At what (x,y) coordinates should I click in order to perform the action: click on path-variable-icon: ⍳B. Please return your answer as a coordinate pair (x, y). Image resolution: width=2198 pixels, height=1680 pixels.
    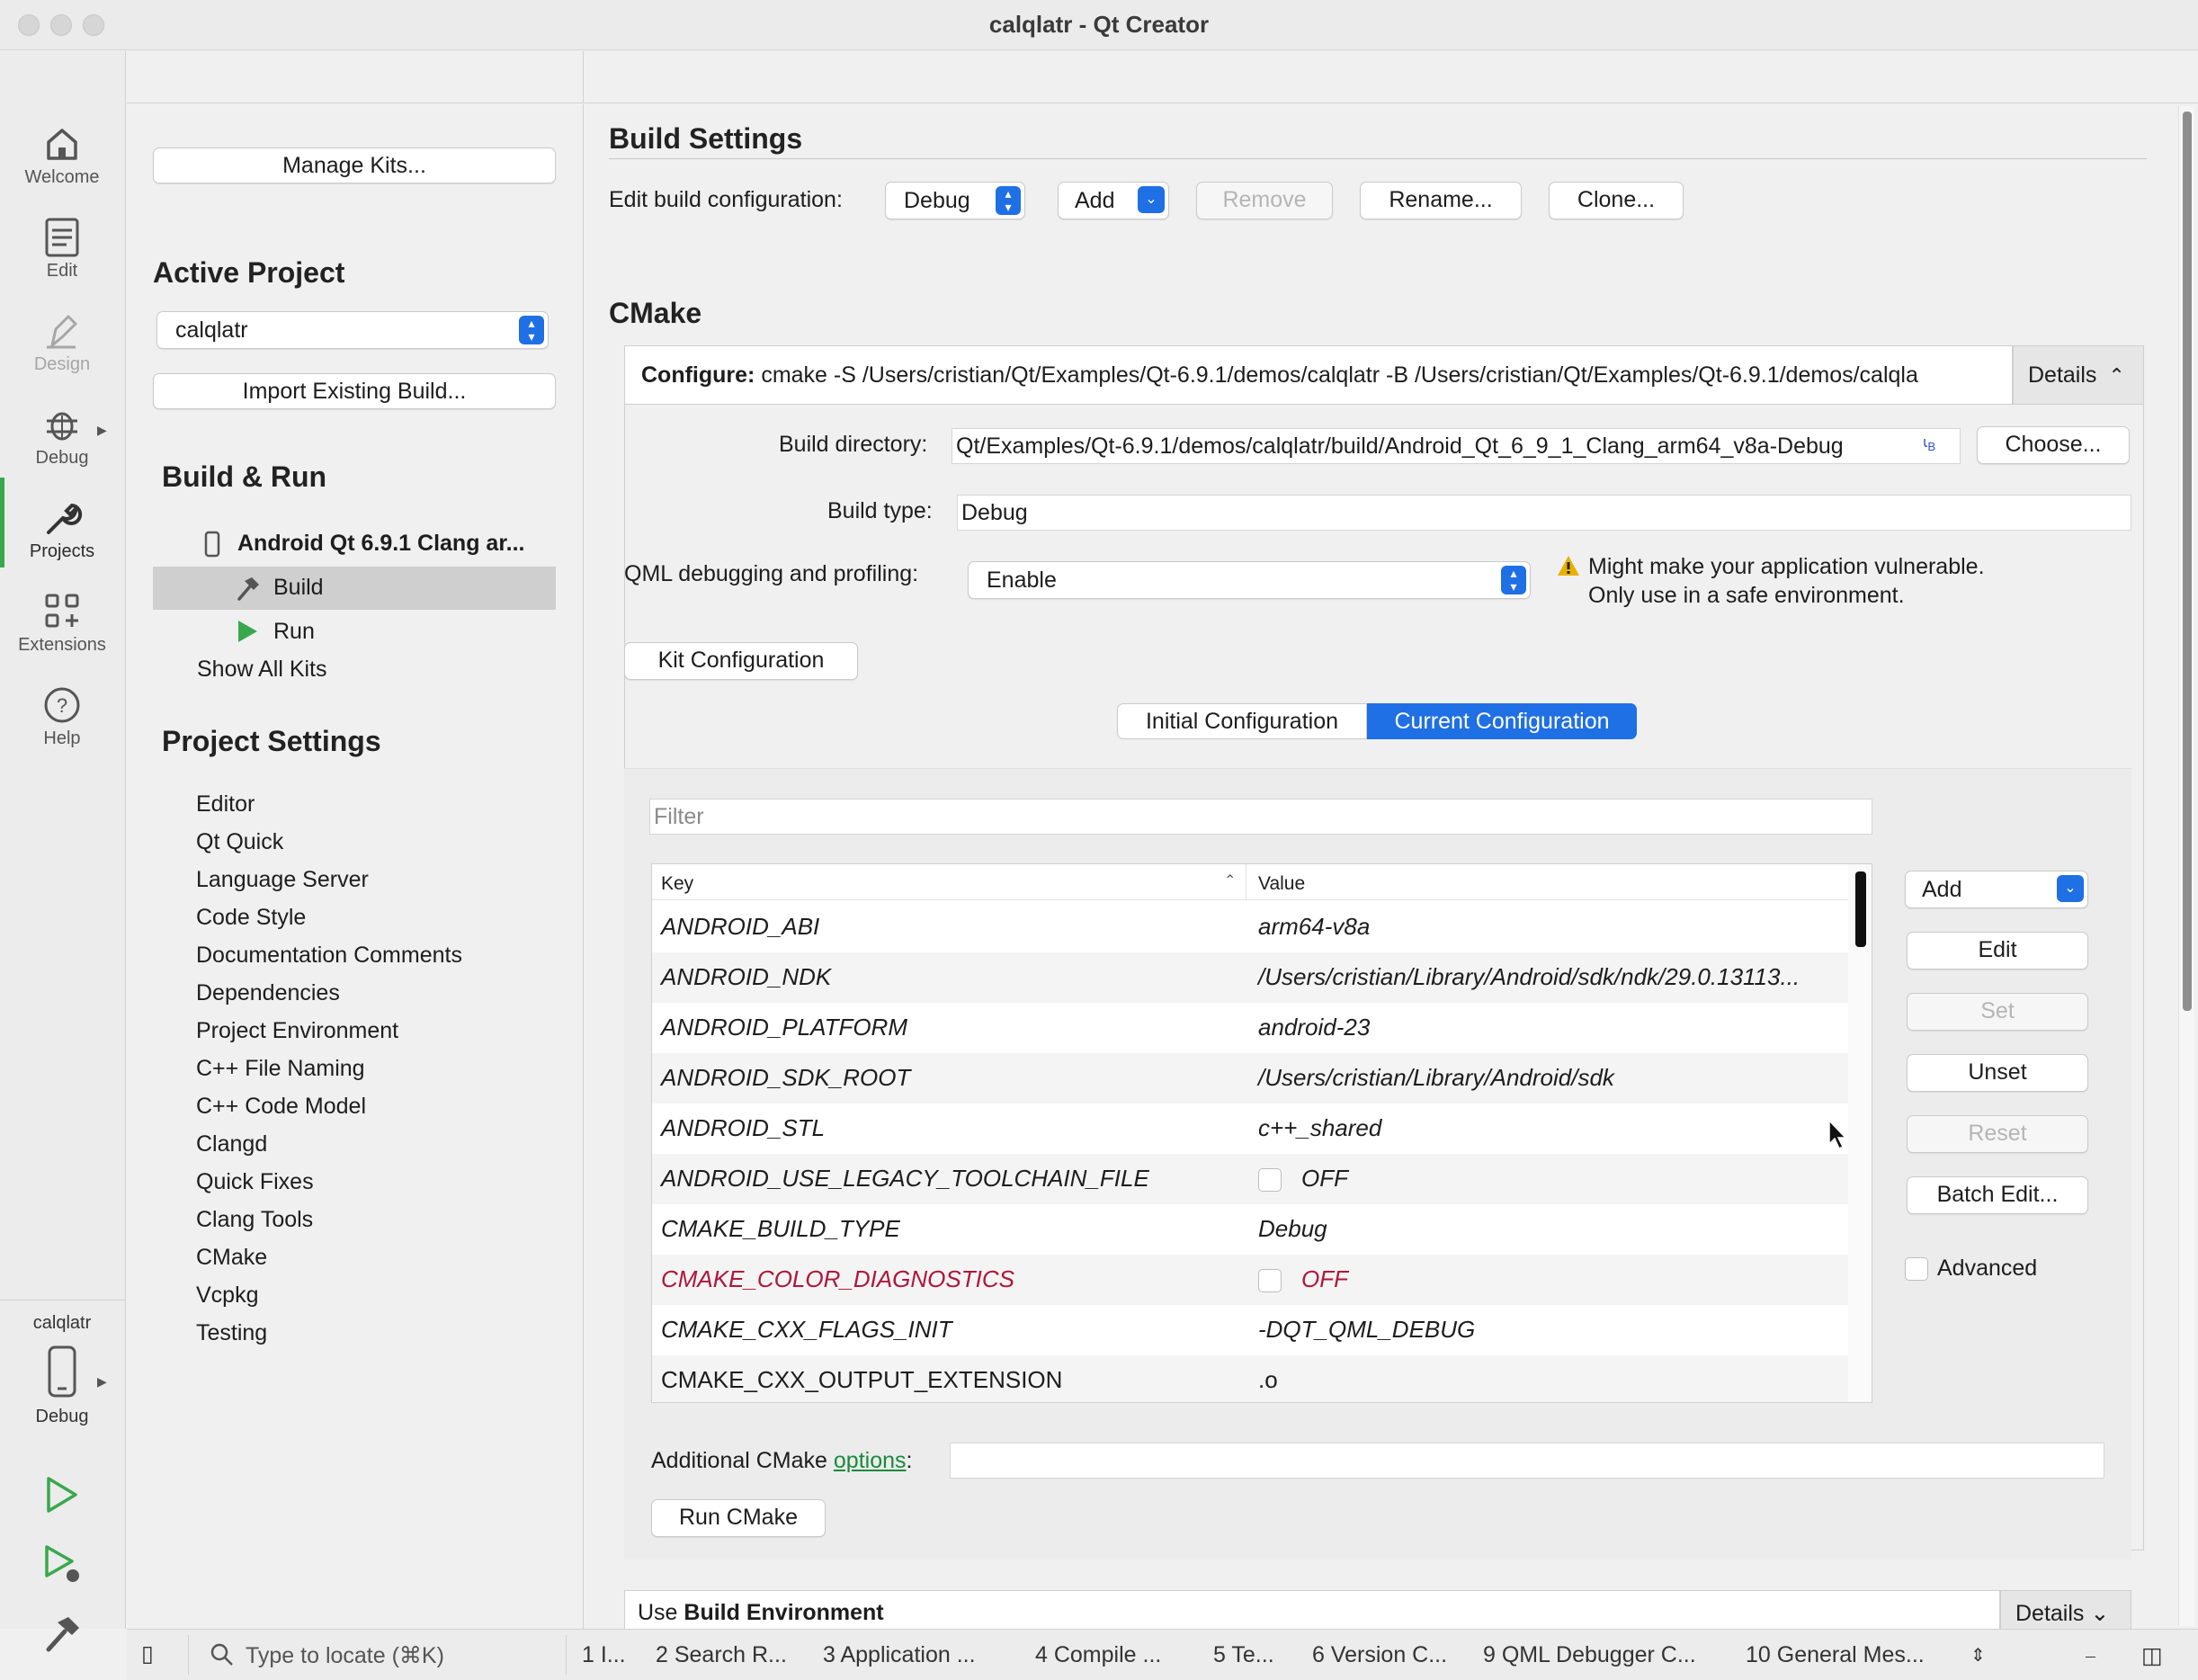
    Looking at the image, I should click on (1929, 443).